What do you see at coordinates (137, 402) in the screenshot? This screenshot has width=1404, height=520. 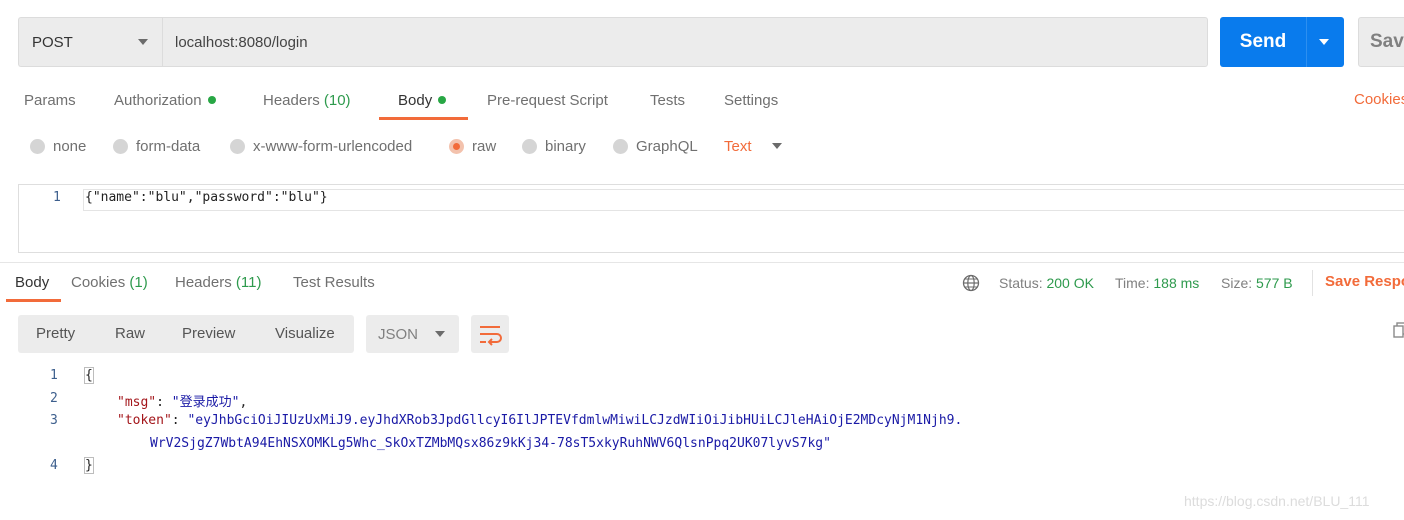 I see `json-key: "msg"` at bounding box center [137, 402].